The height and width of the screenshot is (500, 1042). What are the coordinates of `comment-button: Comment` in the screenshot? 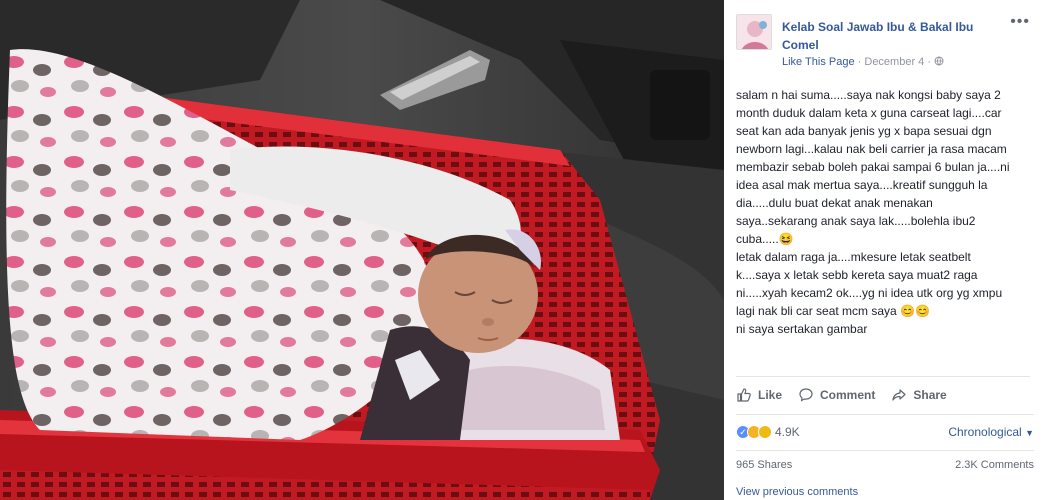 It's located at (836, 395).